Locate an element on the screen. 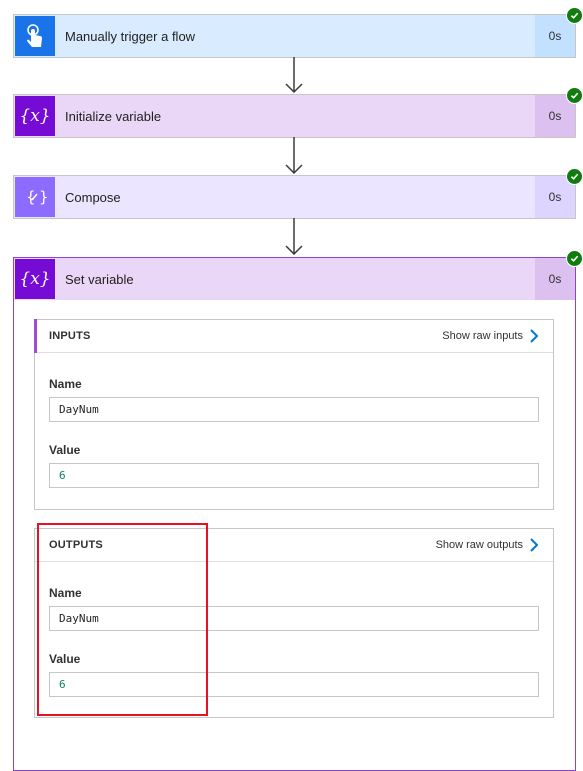 The width and height of the screenshot is (583, 771). step-title: Manually trigger a flow is located at coordinates (130, 36).